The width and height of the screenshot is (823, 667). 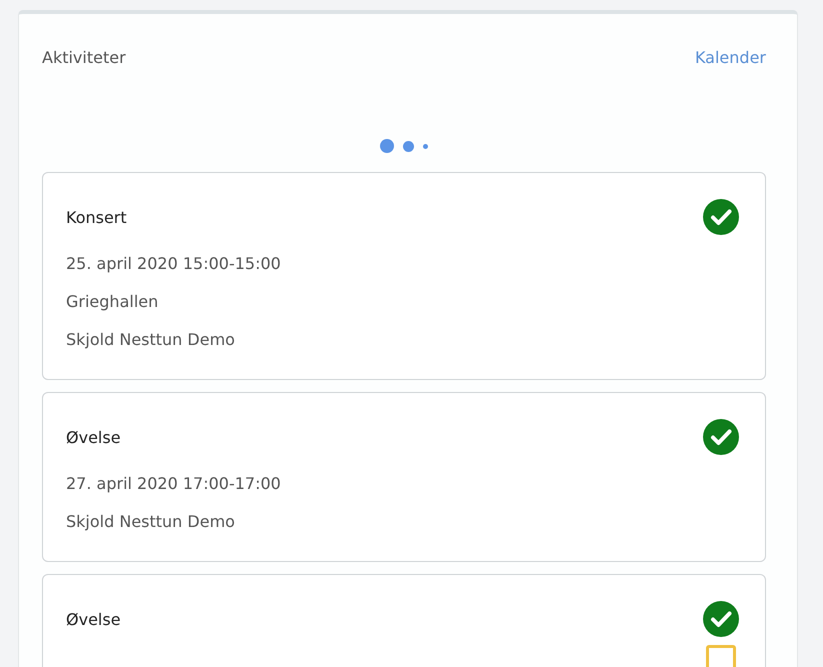 What do you see at coordinates (96, 218) in the screenshot?
I see `activity-title: Konsert` at bounding box center [96, 218].